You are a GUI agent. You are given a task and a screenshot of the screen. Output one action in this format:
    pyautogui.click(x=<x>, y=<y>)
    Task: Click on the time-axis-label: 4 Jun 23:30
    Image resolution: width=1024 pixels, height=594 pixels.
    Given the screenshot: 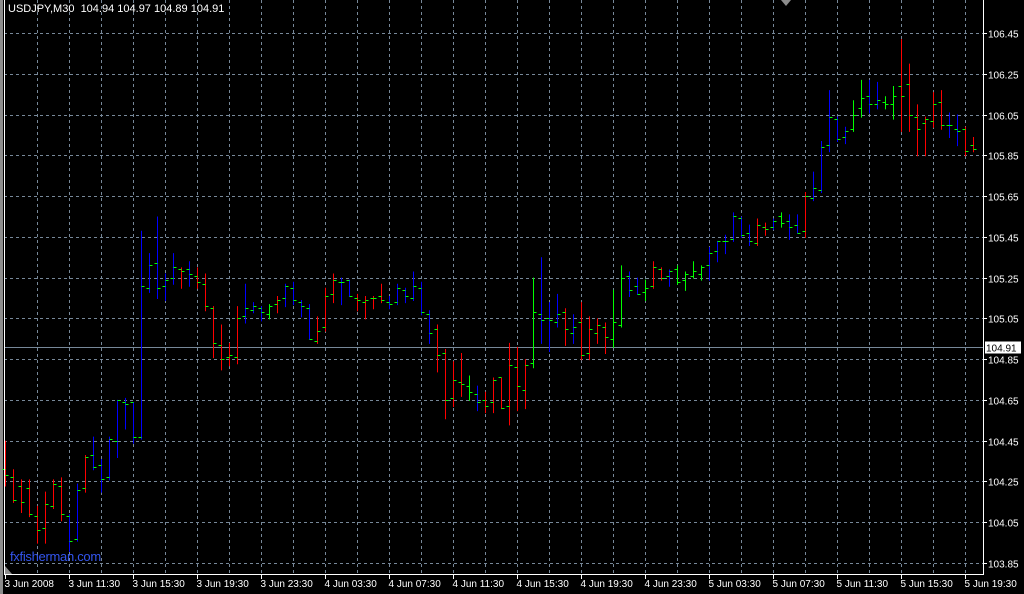 What is the action you would take?
    pyautogui.click(x=671, y=584)
    